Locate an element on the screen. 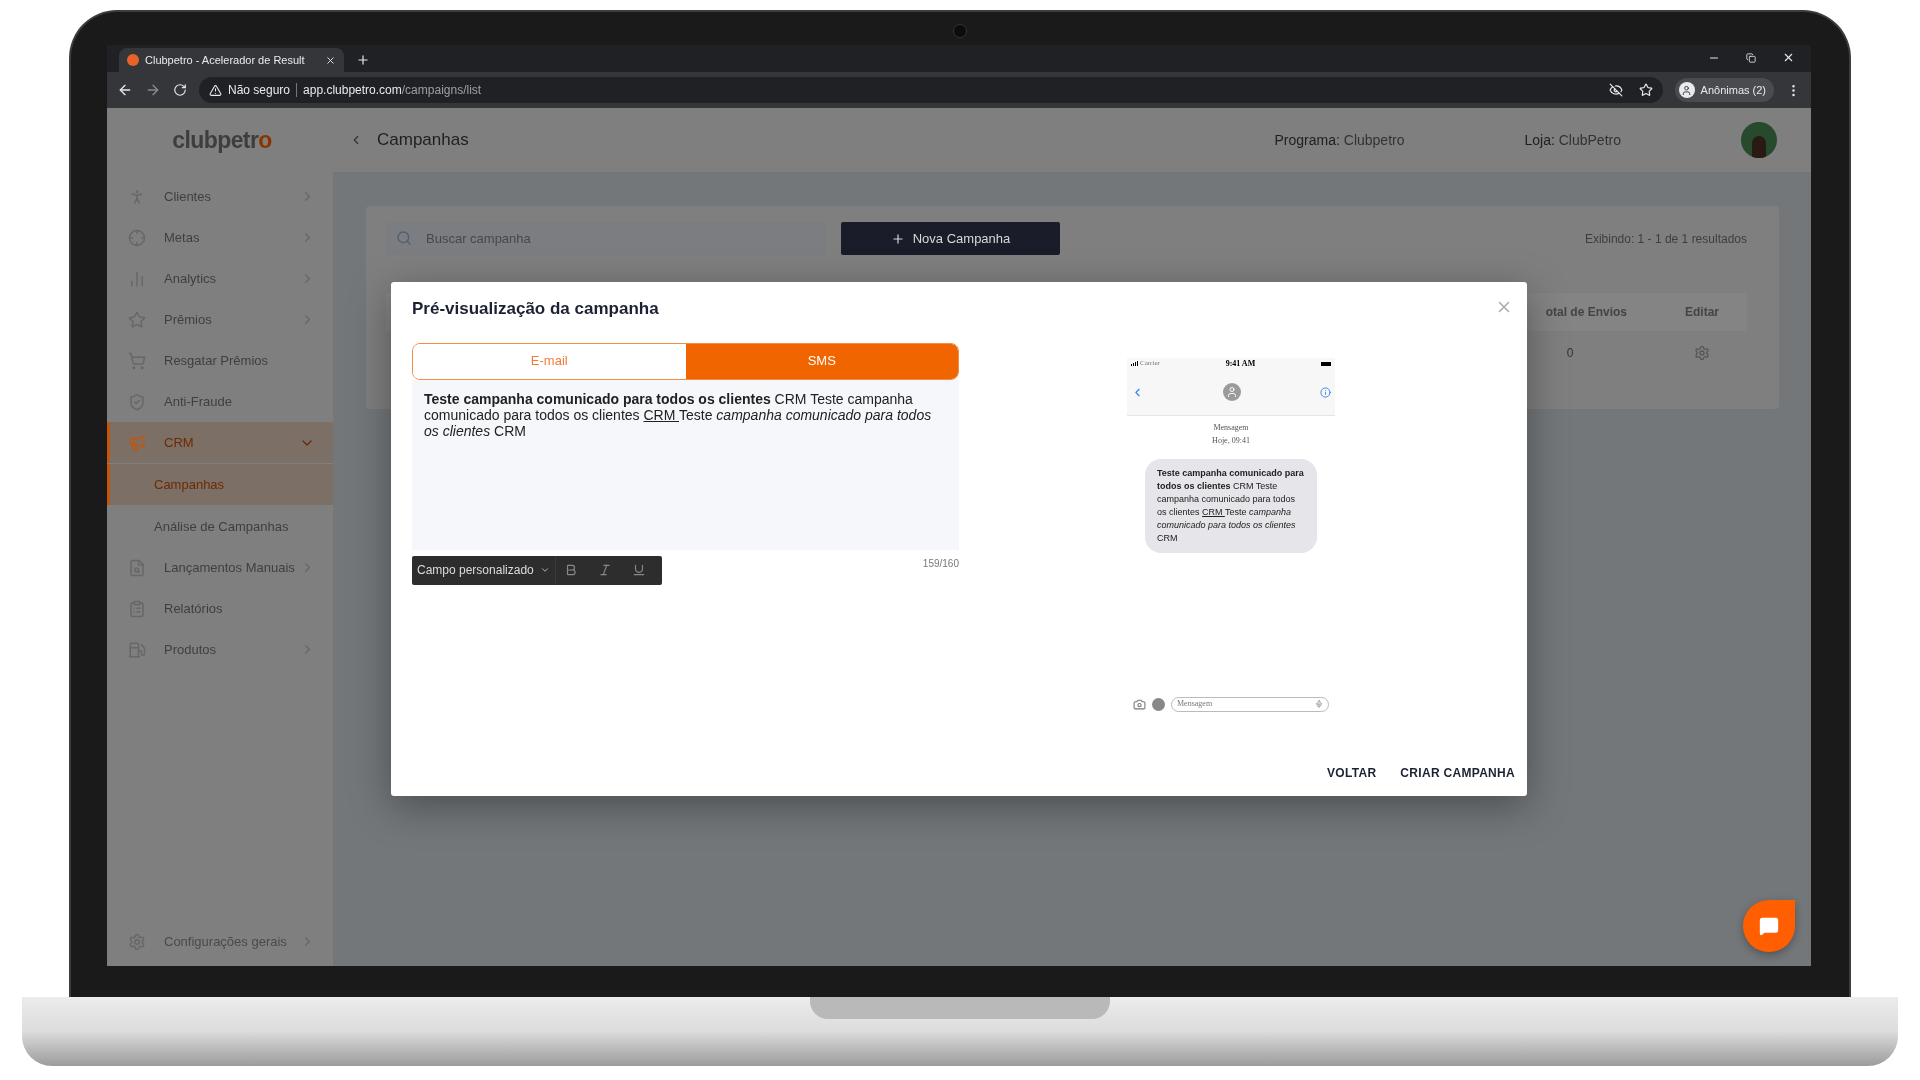 The image size is (1920, 1080). chat-icon is located at coordinates (1769, 926).